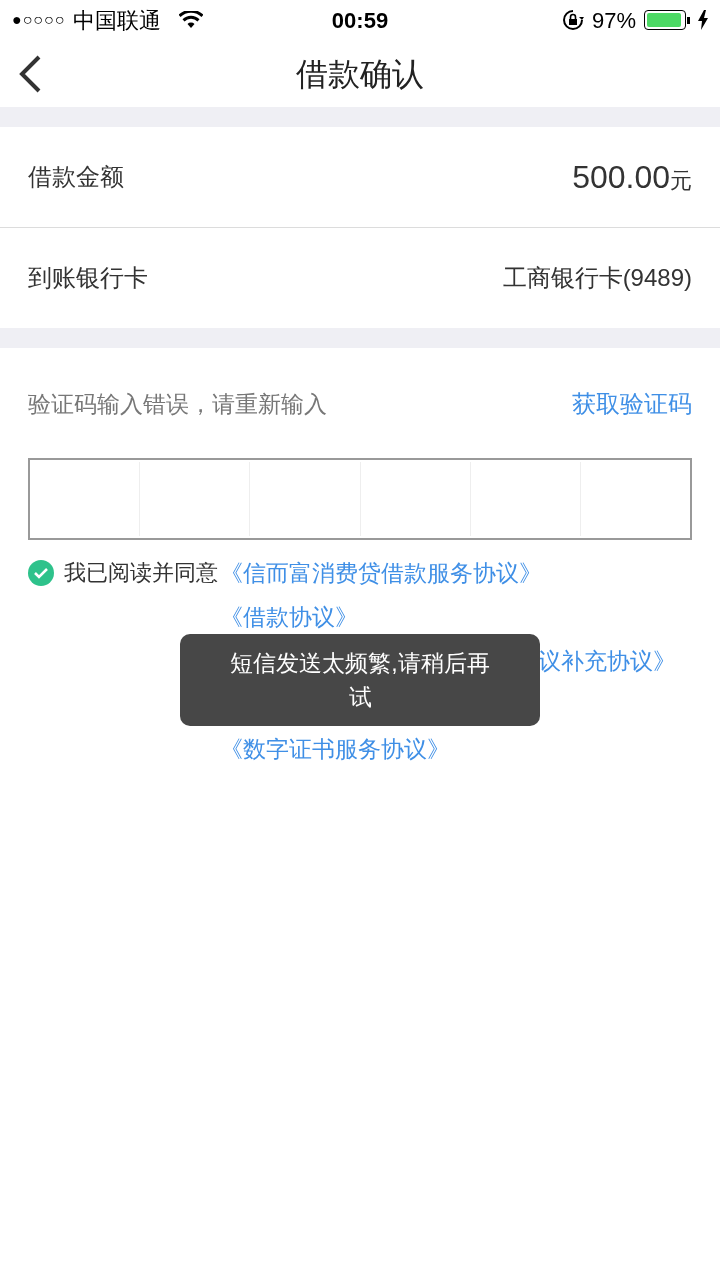 The height and width of the screenshot is (1280, 720). Describe the element at coordinates (360, 680) in the screenshot. I see `toast-message: 短信发送太频繁,请稍后再试` at that location.